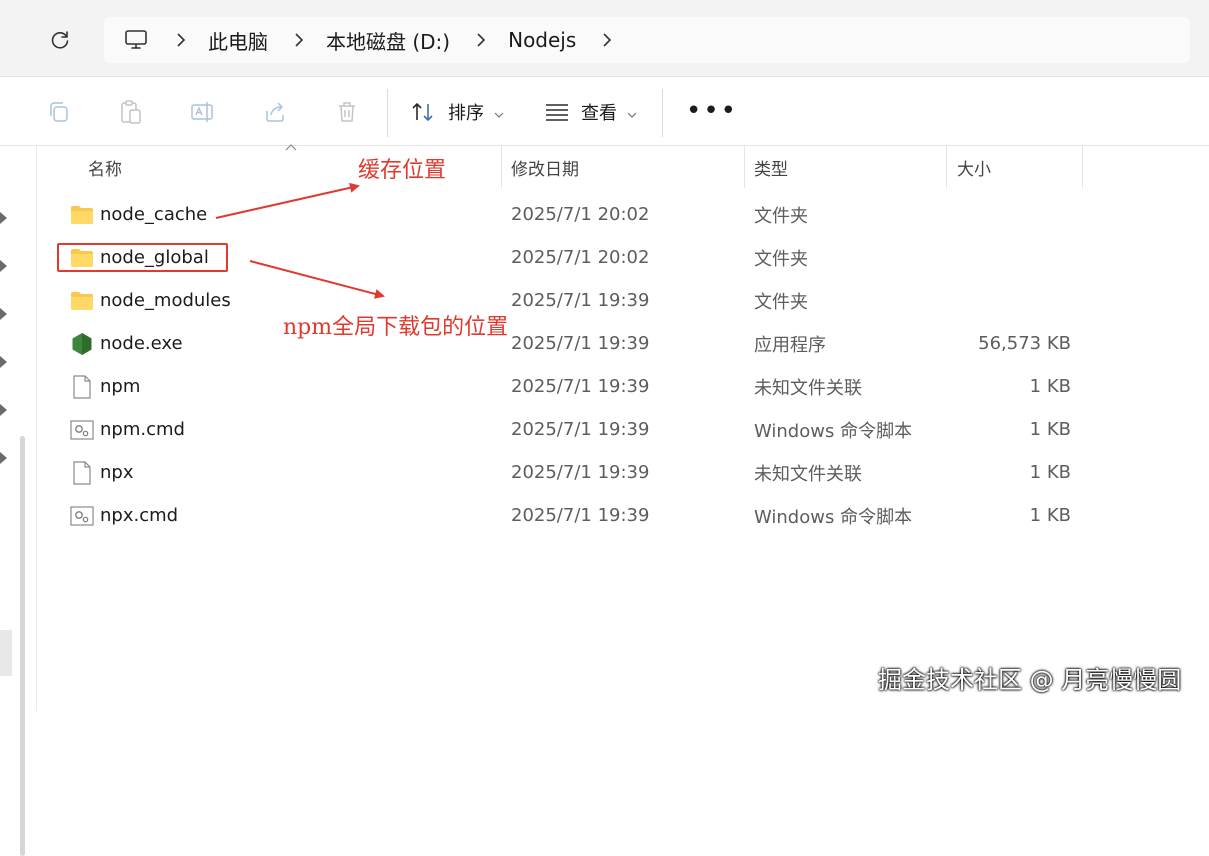 Image resolution: width=1209 pixels, height=856 pixels. I want to click on annotation-global-location: npm全局下载包的位置, so click(396, 327).